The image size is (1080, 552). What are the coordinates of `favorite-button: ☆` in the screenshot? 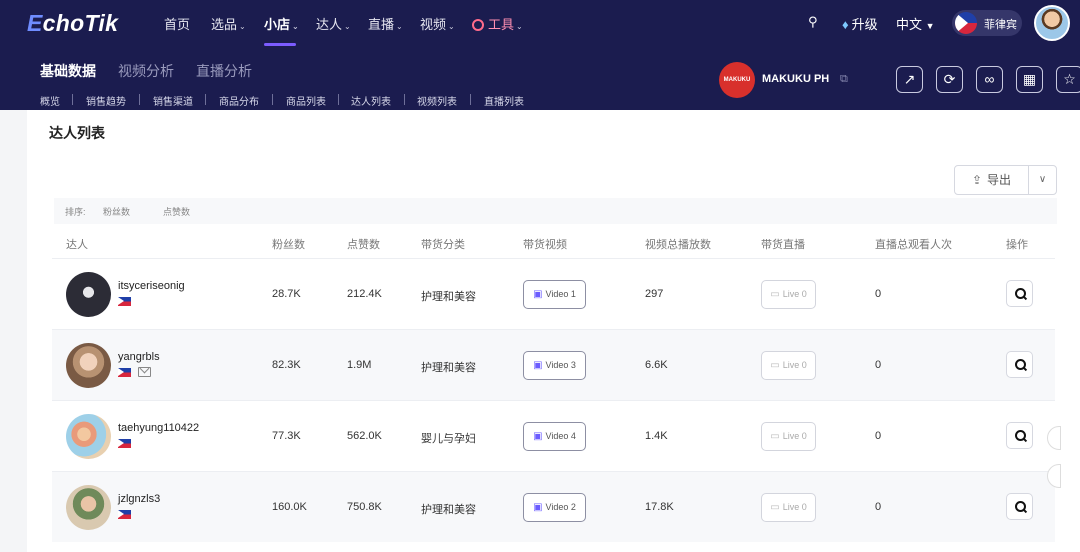 It's located at (1068, 79).